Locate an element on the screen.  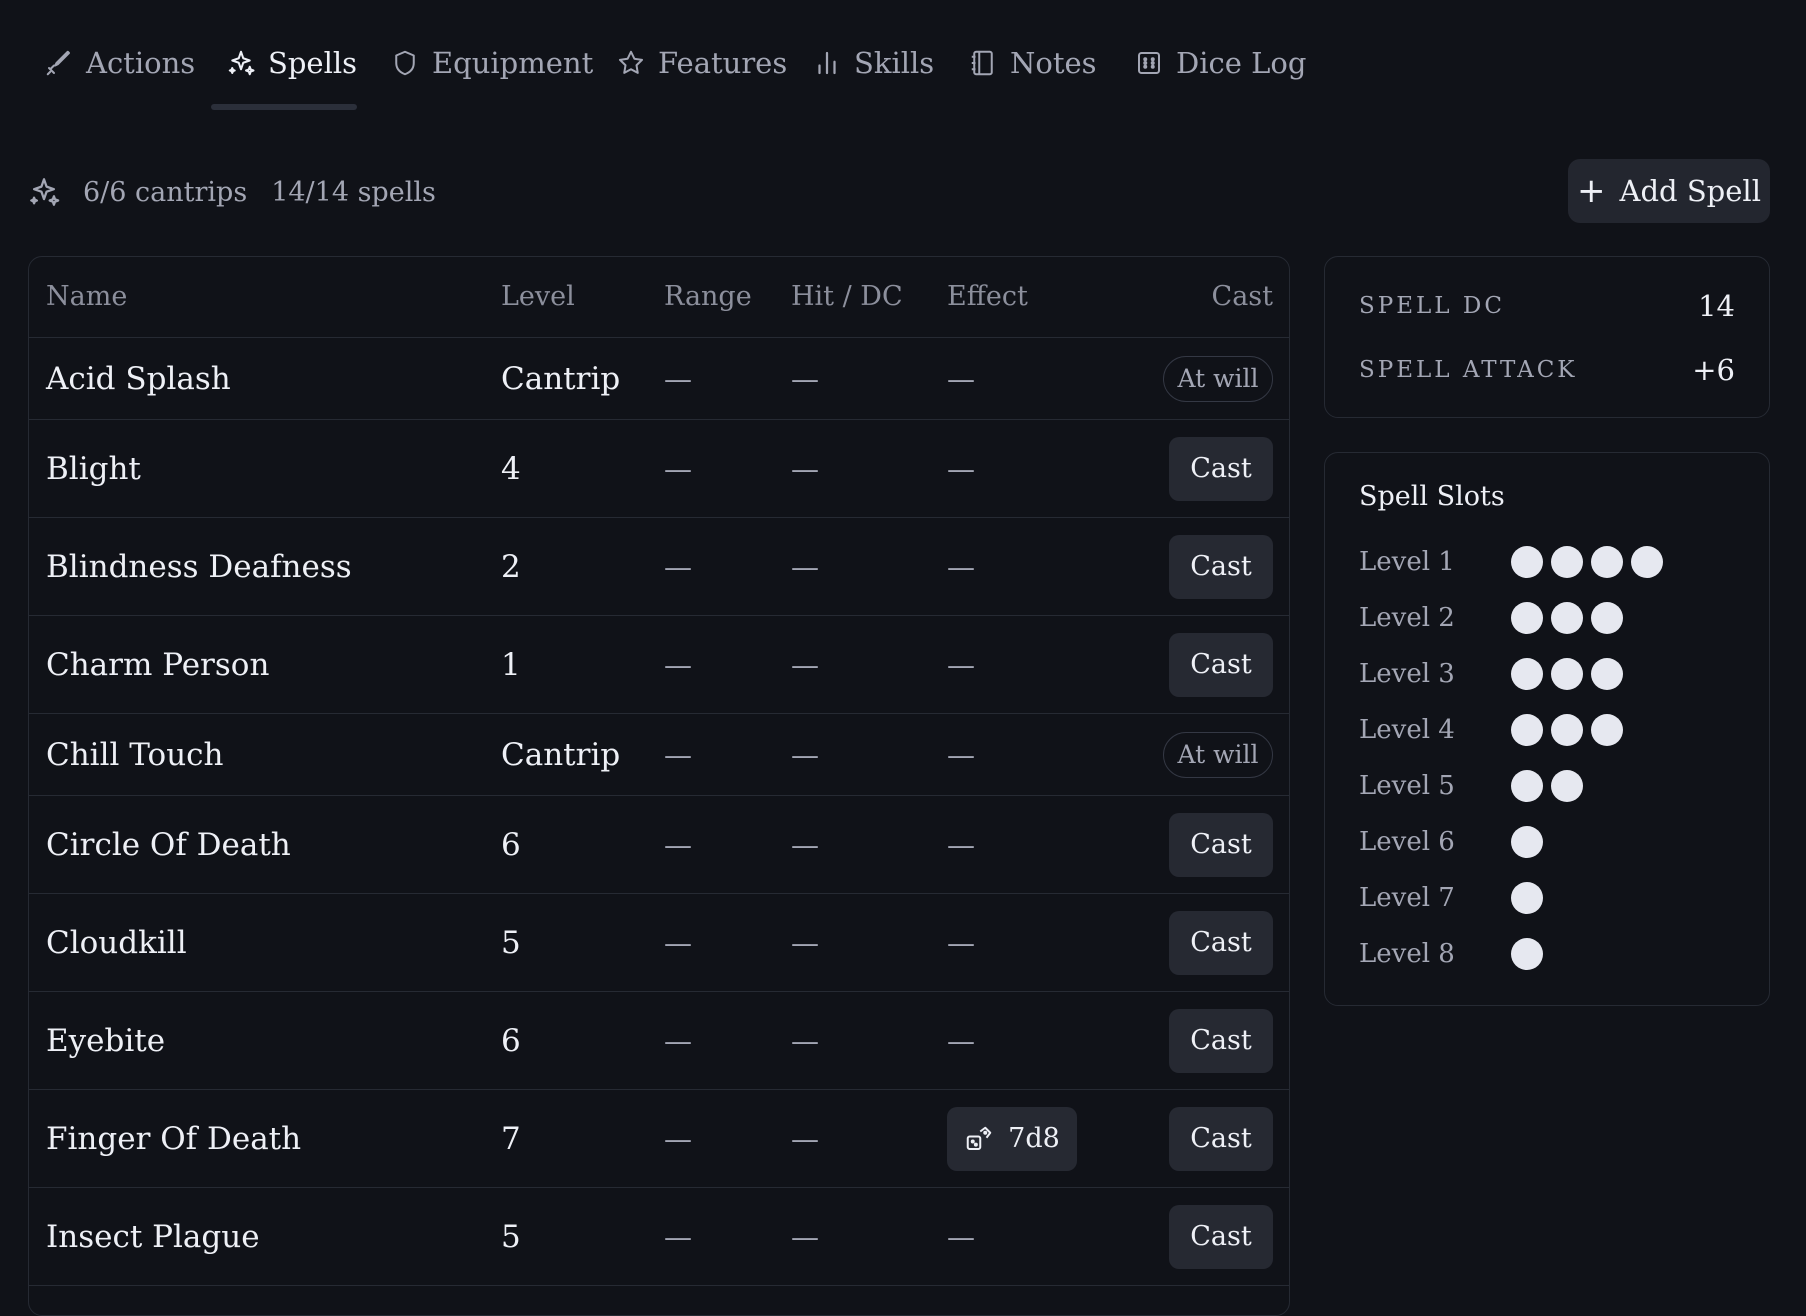
column-header-level: Level is located at coordinates (538, 296).